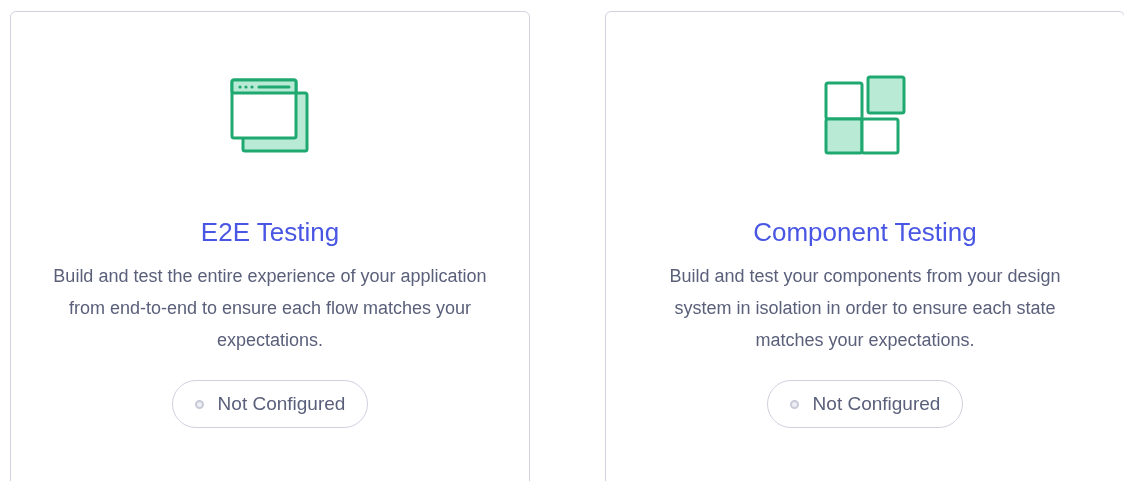  Describe the element at coordinates (865, 308) in the screenshot. I see `card-description: Build and test your components from your design system in isolation in order to ensure each state matches your expectations.` at that location.